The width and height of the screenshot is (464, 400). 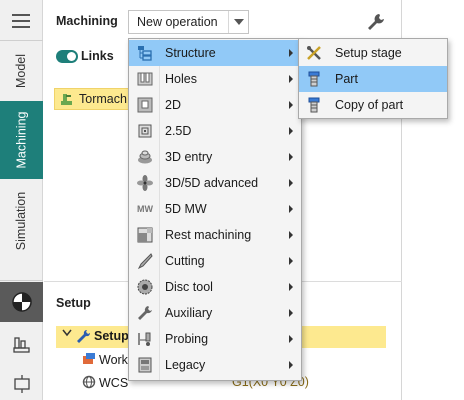 I want to click on menu-item-auxiliary: Auxiliary, so click(x=215, y=313).